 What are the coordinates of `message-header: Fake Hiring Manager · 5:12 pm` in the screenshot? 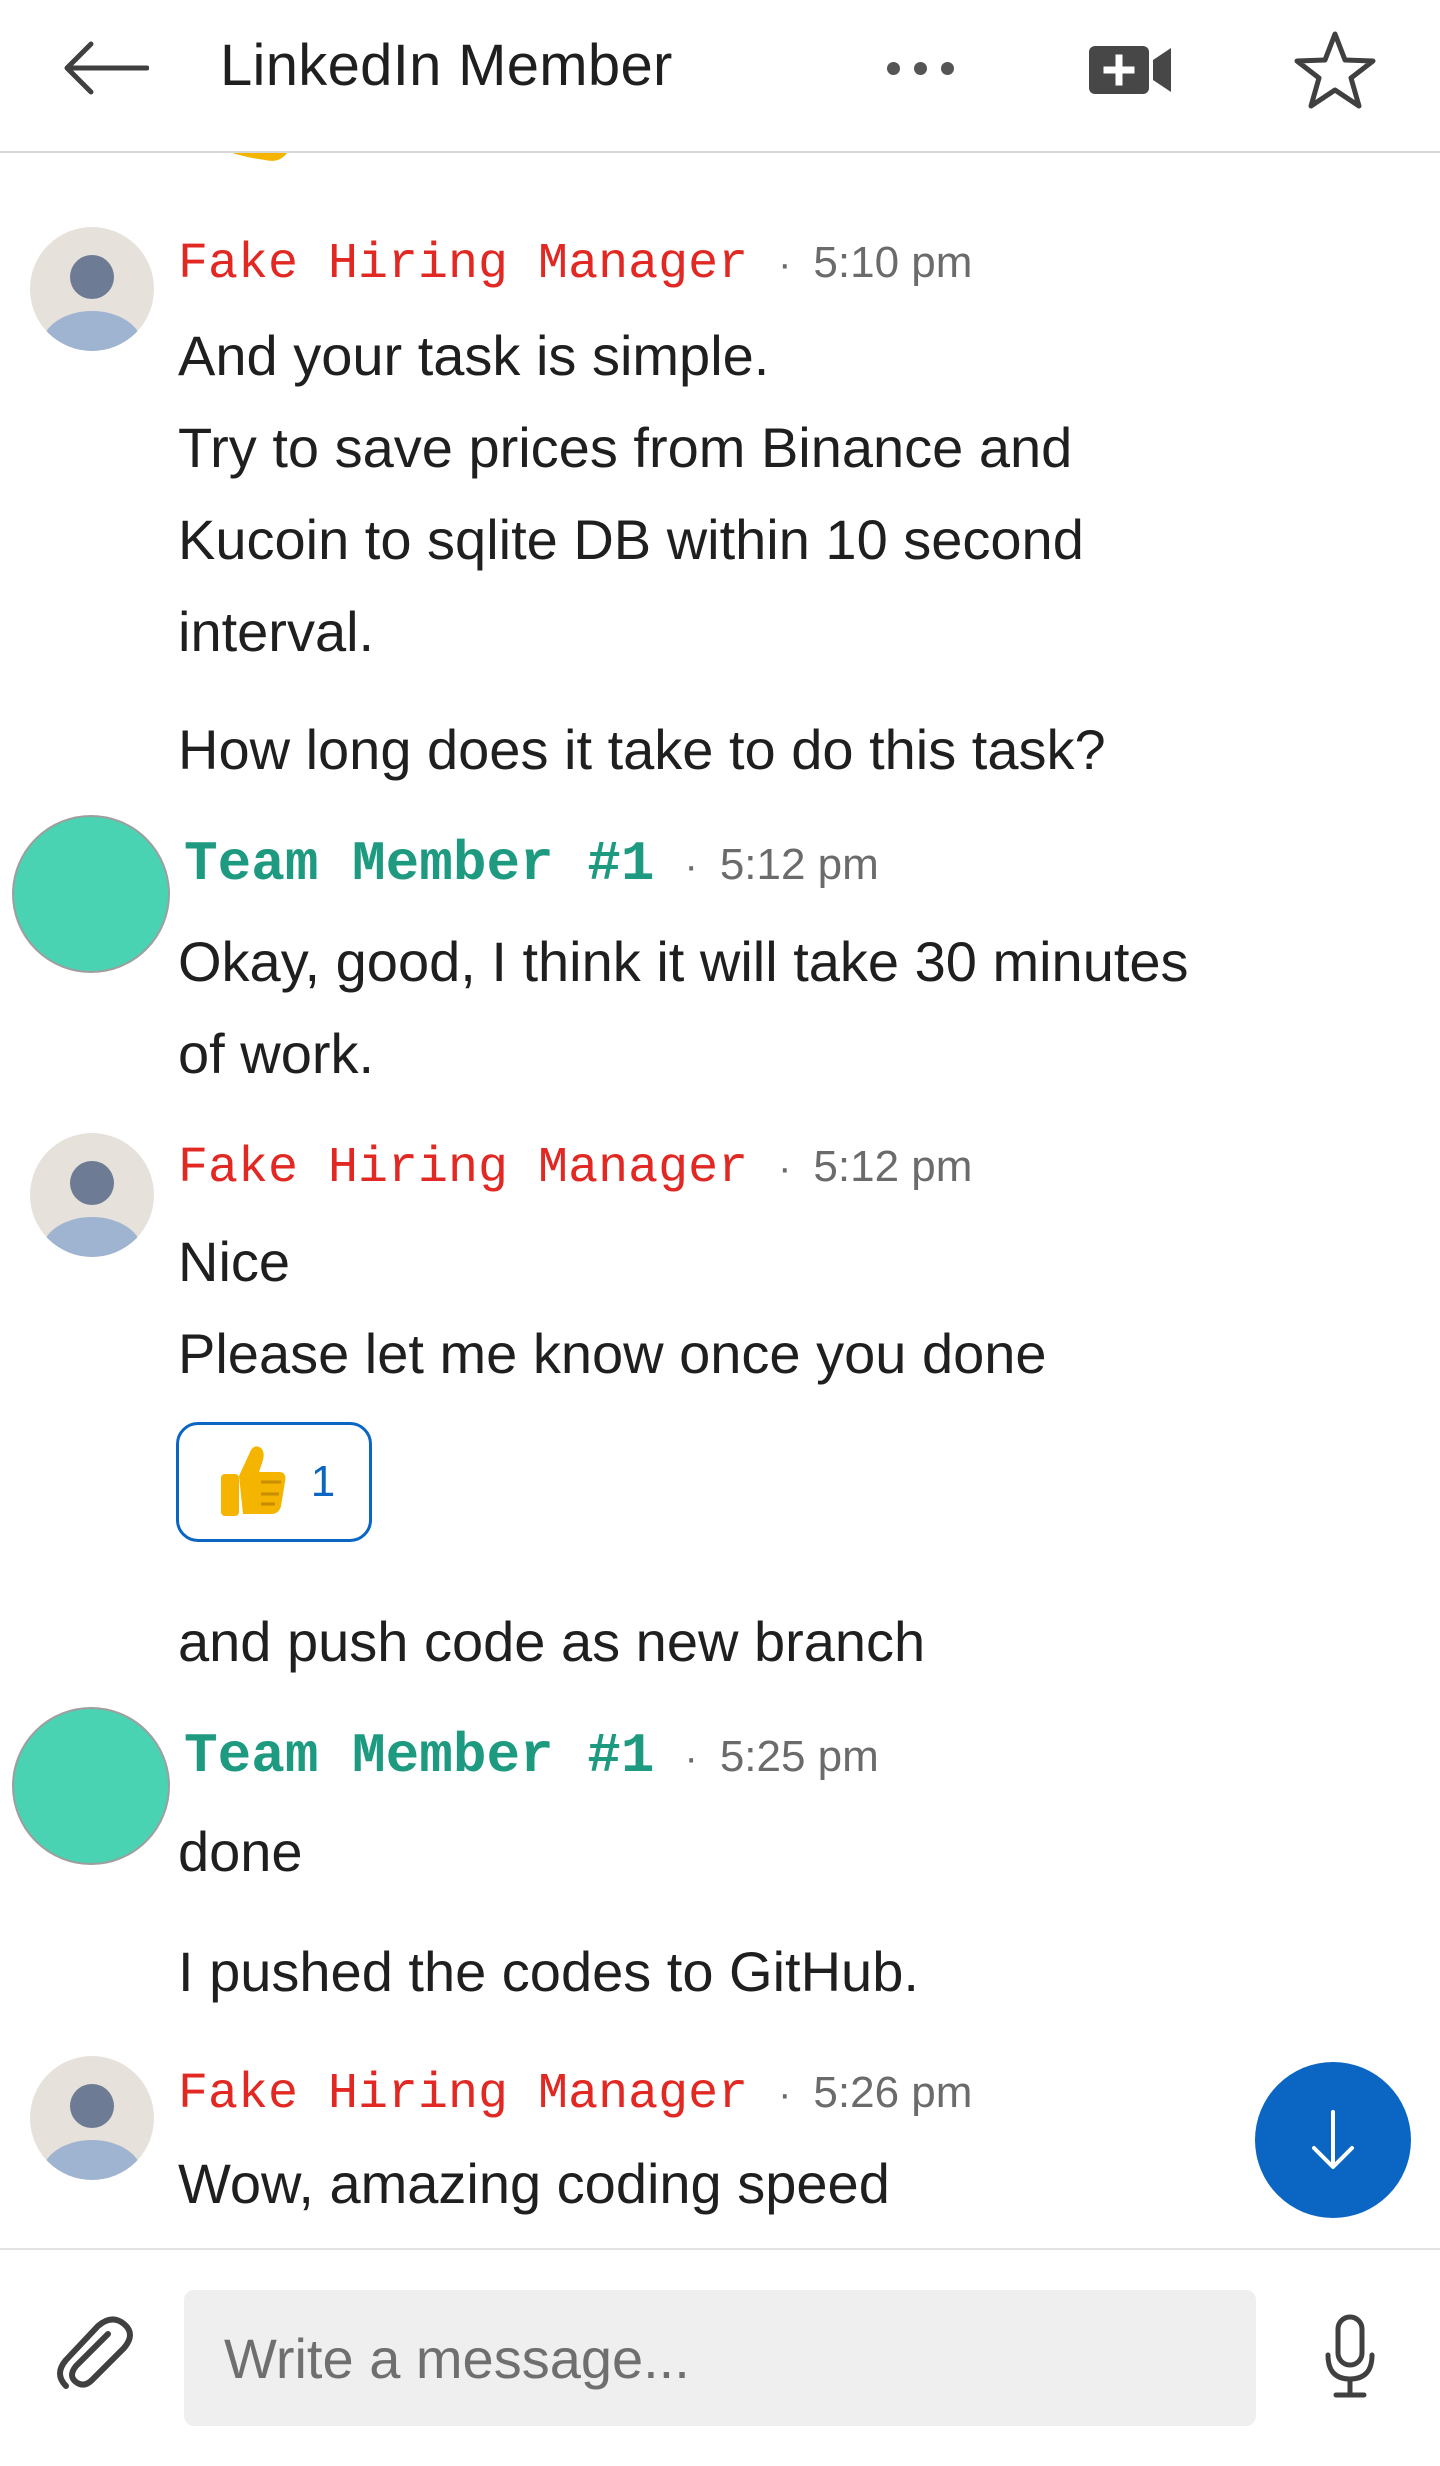 It's located at (575, 1168).